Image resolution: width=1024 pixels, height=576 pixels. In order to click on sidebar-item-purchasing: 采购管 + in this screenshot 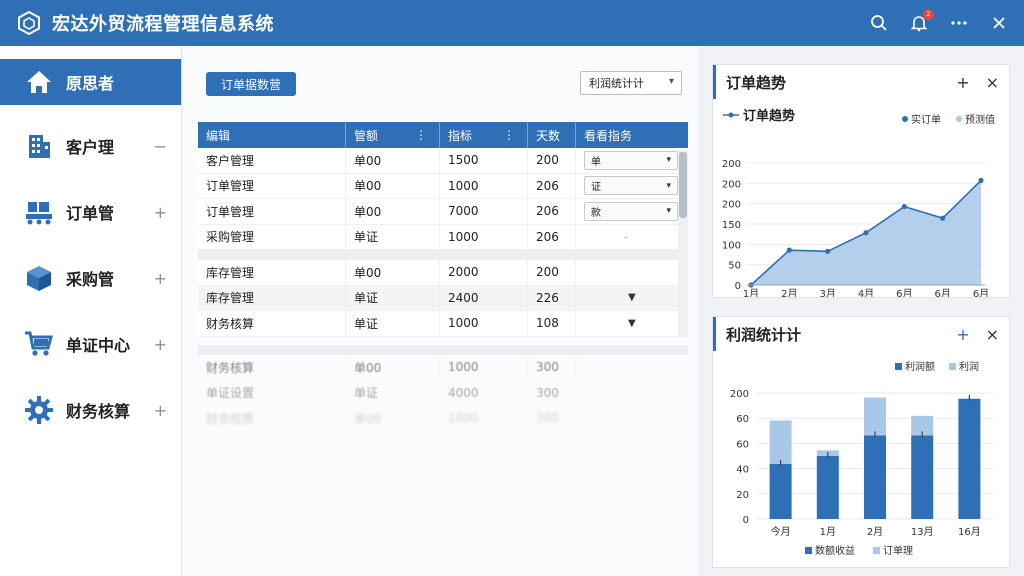, I will do `click(90, 278)`.